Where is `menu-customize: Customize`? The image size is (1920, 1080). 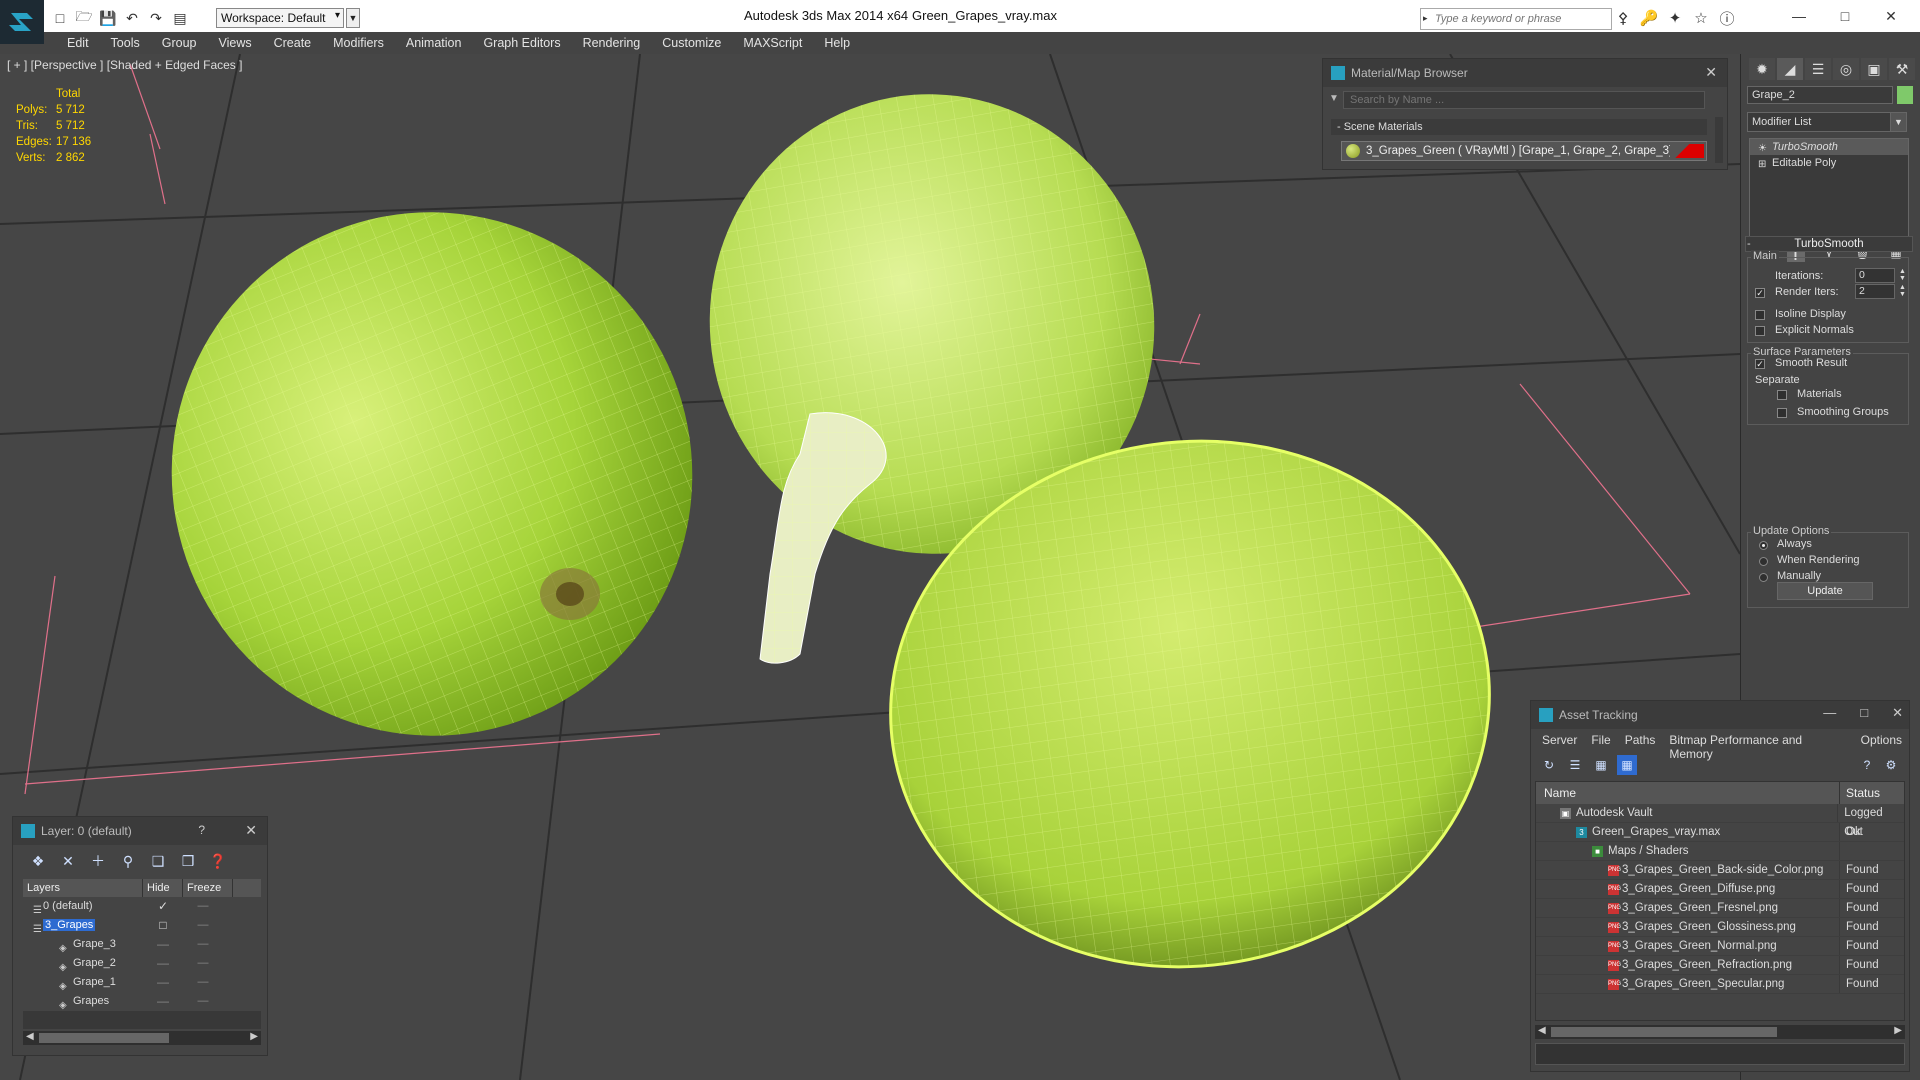
menu-customize: Customize is located at coordinates (691, 43).